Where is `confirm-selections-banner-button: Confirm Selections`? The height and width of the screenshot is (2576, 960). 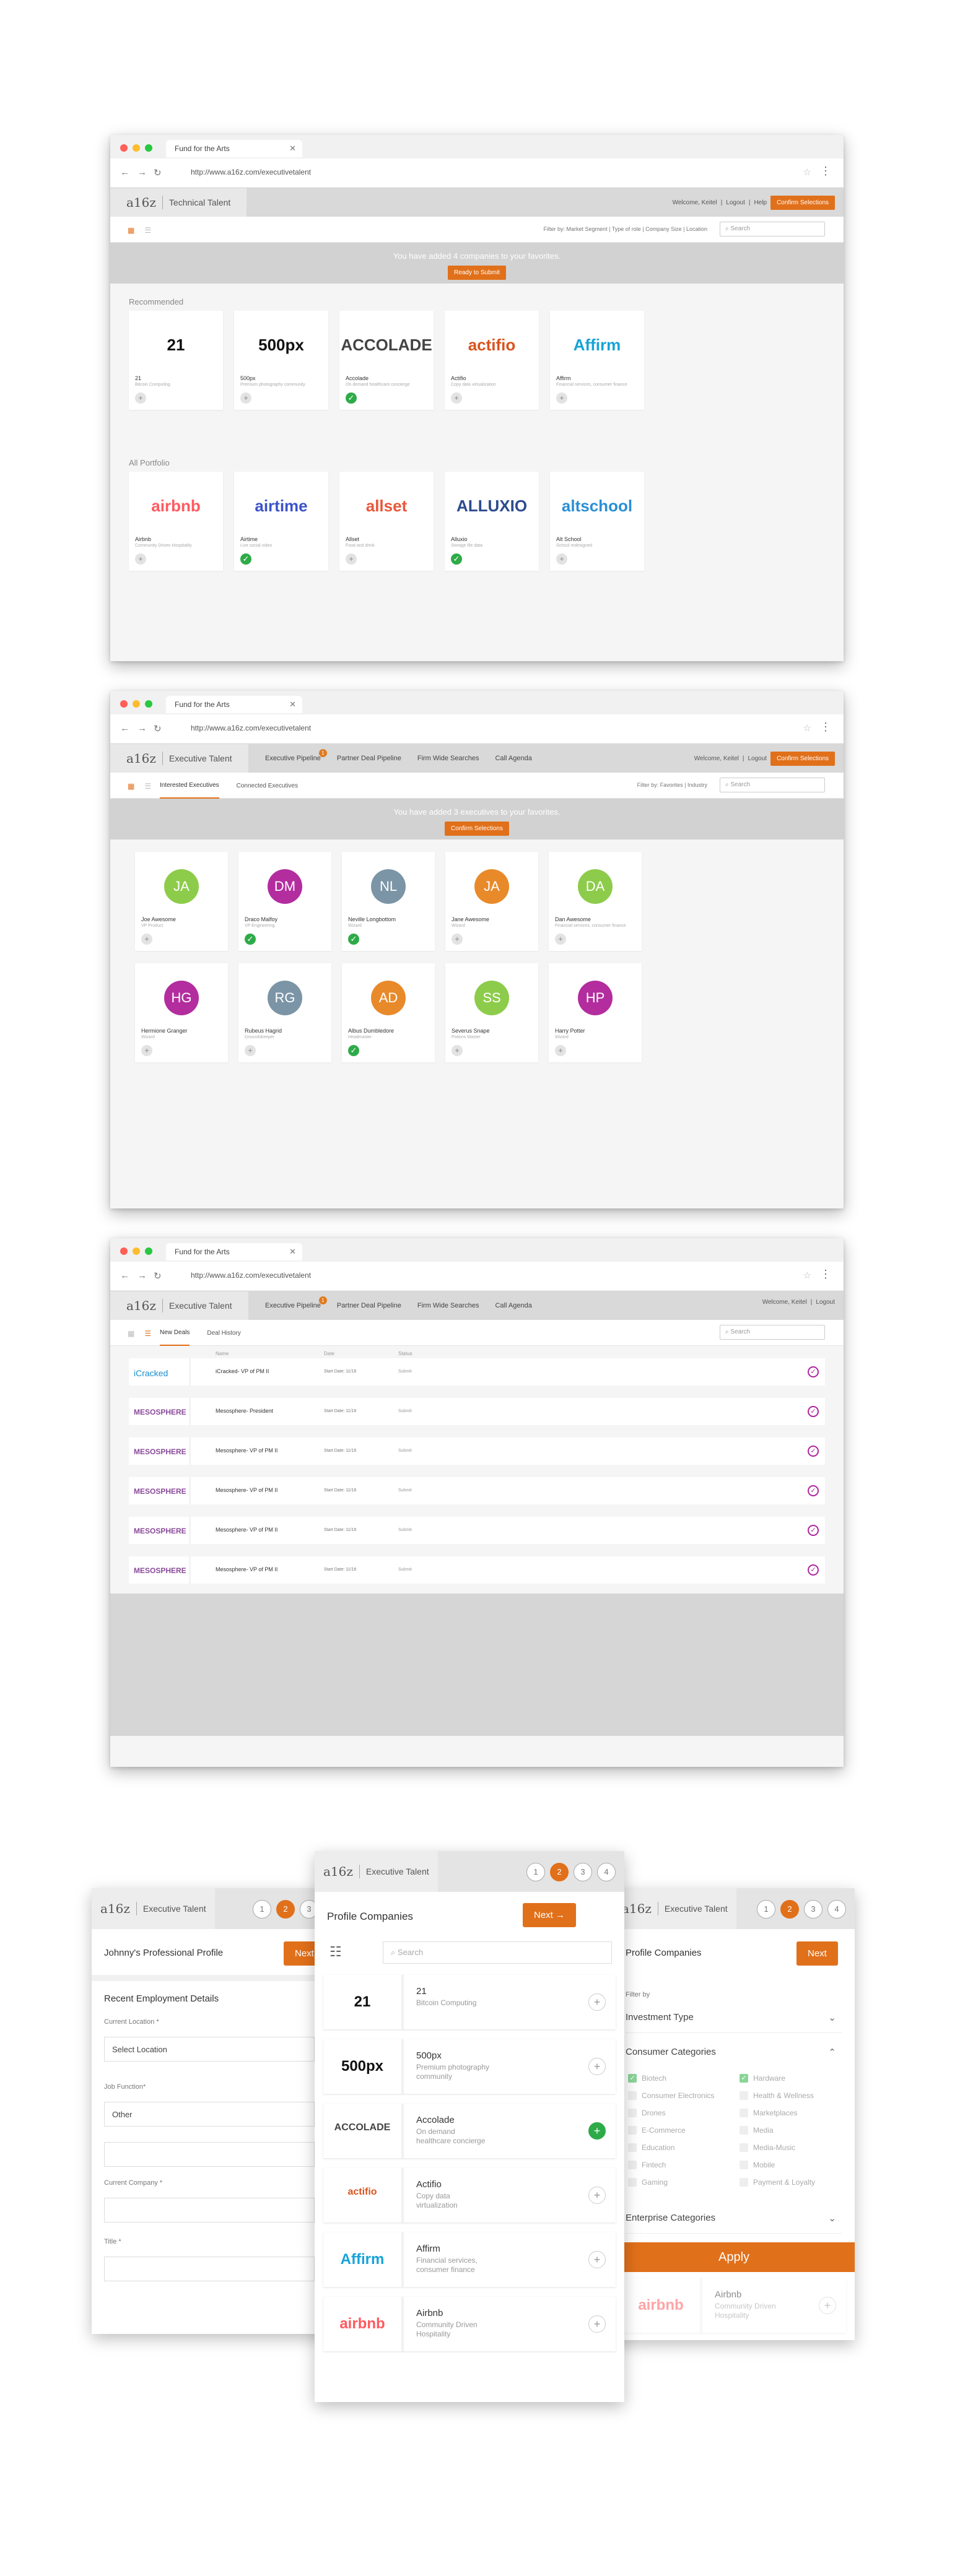
confirm-selections-banner-button: Confirm Selections is located at coordinates (477, 829).